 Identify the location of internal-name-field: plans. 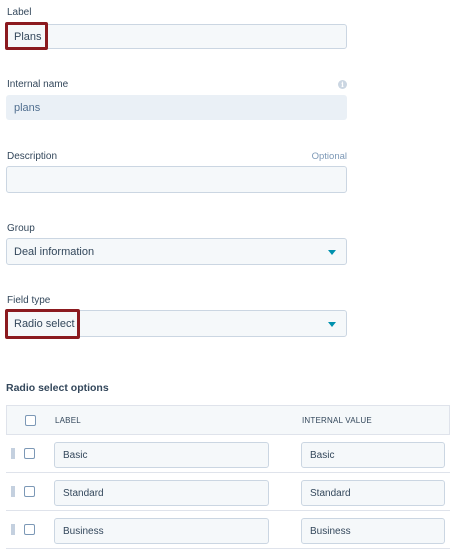
(176, 107).